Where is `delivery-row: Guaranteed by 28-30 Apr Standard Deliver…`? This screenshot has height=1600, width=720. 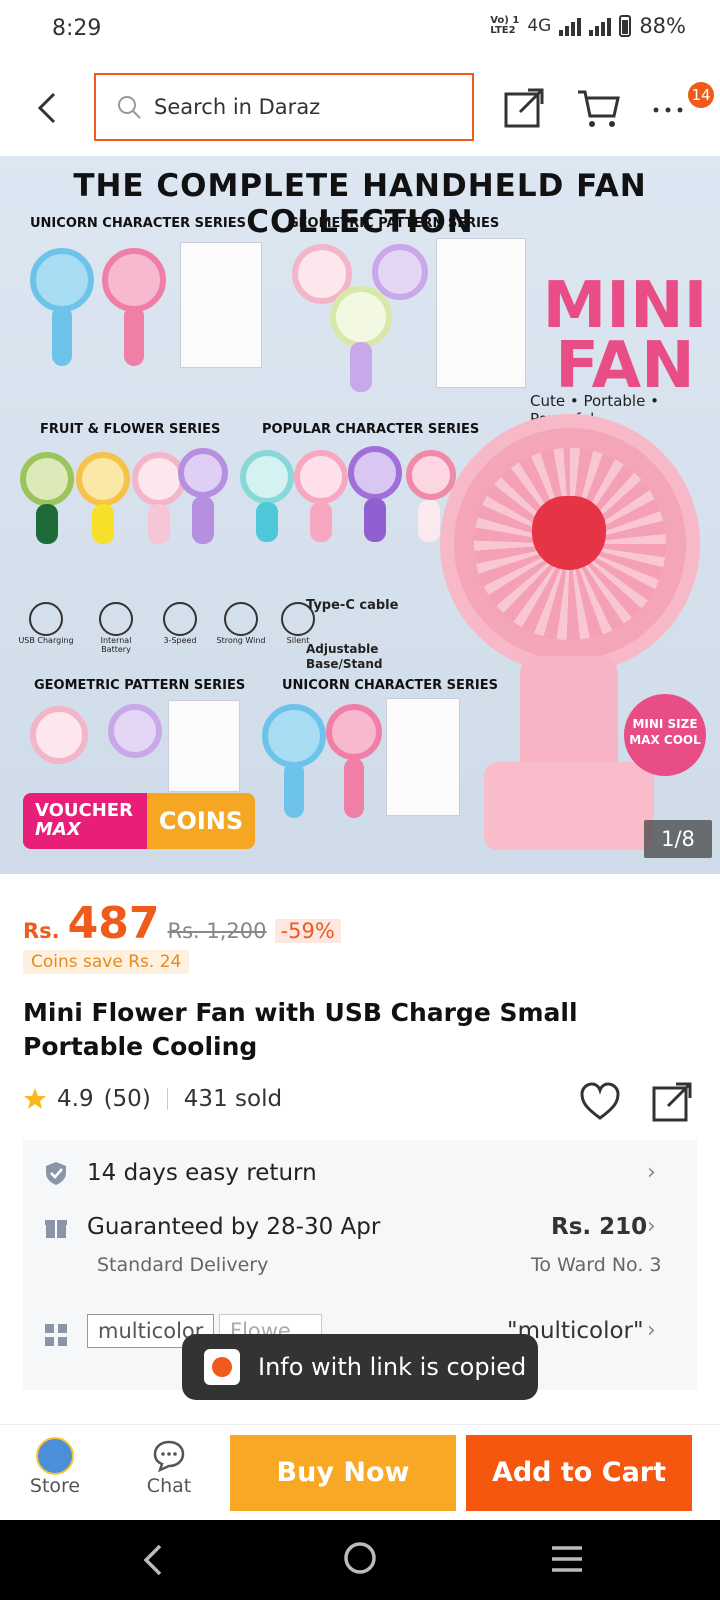
delivery-row: Guaranteed by 28-30 Apr Standard Deliver… is located at coordinates (360, 1250).